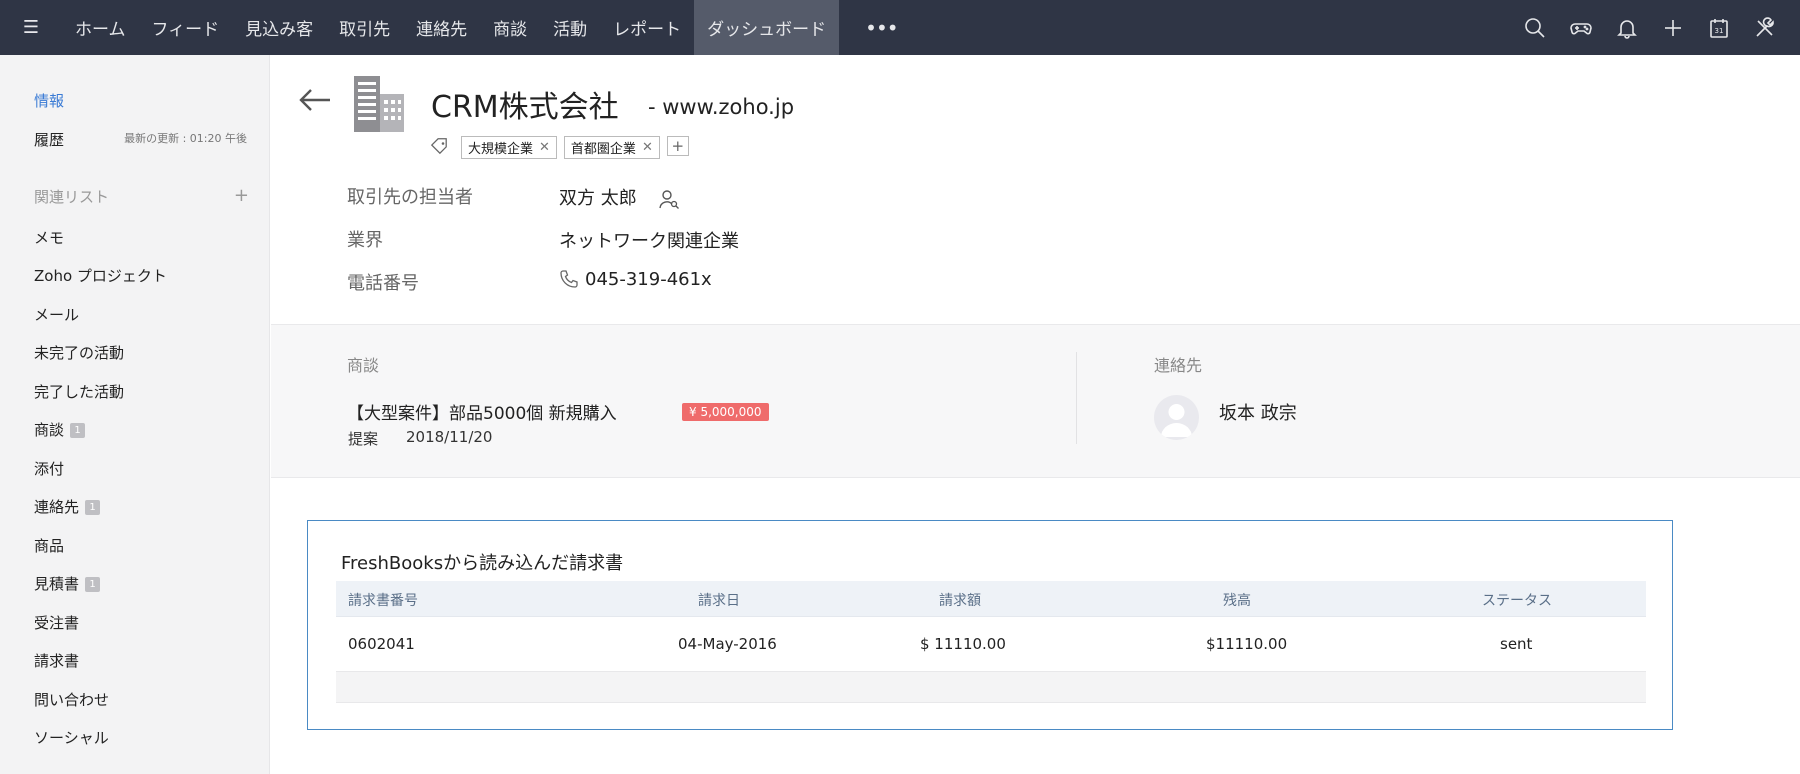 Image resolution: width=1800 pixels, height=774 pixels. Describe the element at coordinates (991, 598) in the screenshot. I see `invoice-table-header: 請求書番号 請求日 請求額 残高 ステータス` at that location.